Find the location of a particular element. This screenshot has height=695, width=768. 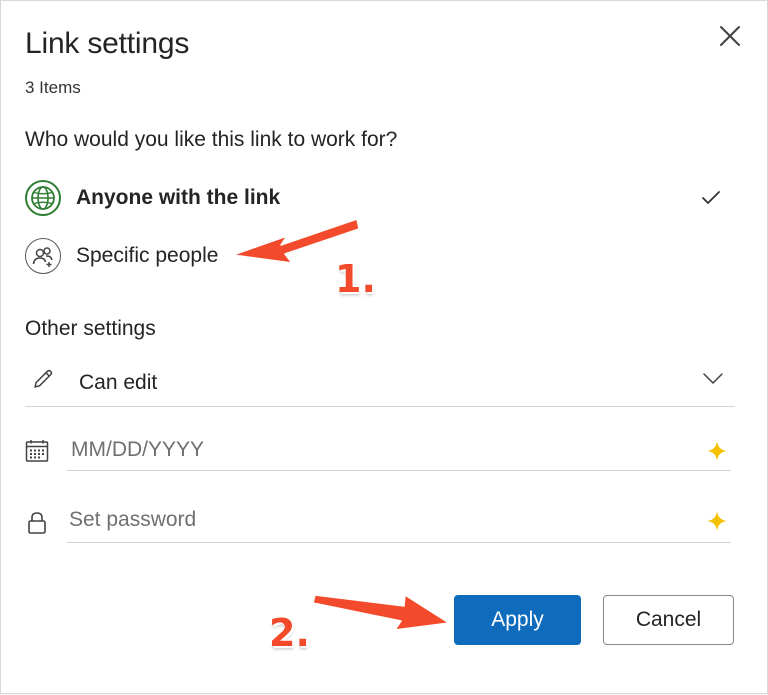

other-settings-heading: Other settings is located at coordinates (90, 328).